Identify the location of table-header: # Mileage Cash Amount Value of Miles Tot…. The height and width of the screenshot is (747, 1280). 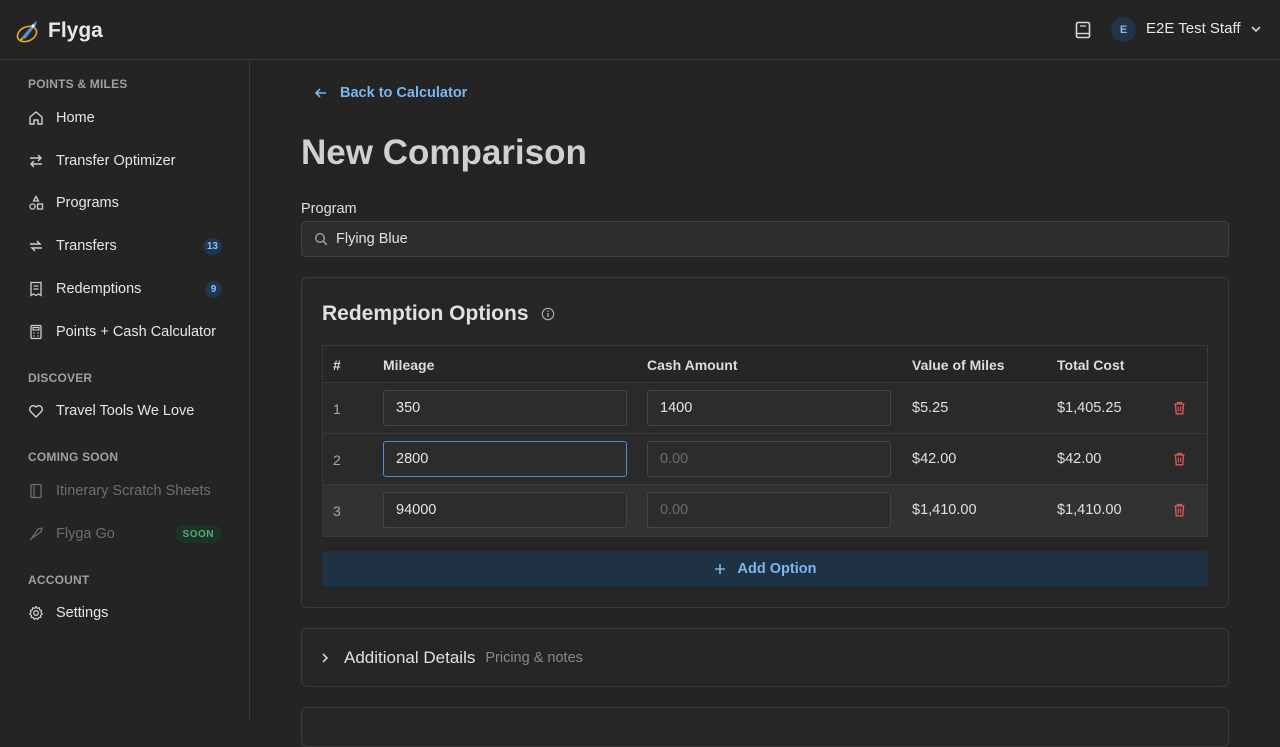
(765, 364).